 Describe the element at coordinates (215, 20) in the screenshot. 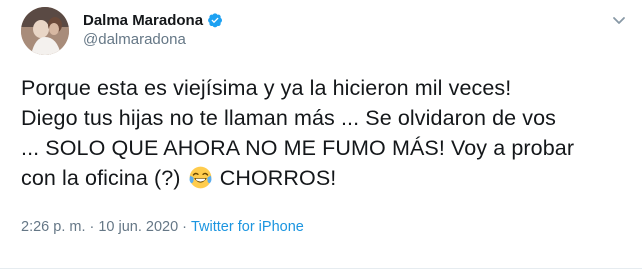

I see `verified-badge-icon` at that location.